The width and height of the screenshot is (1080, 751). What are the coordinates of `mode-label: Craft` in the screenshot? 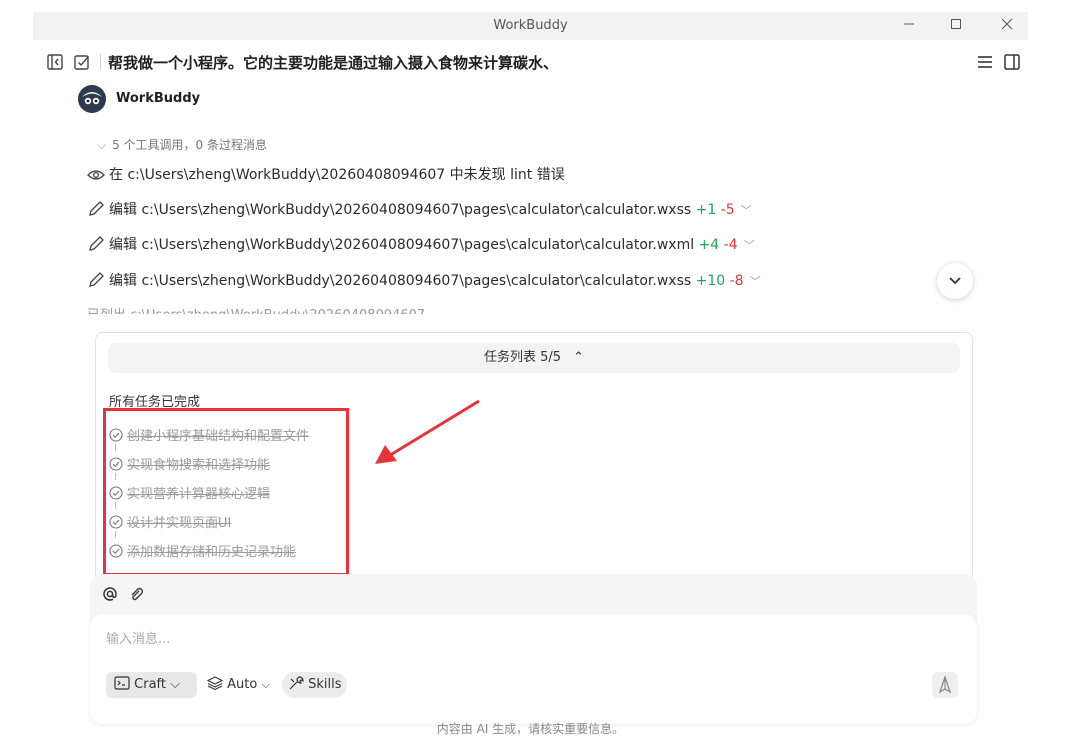 It's located at (150, 684).